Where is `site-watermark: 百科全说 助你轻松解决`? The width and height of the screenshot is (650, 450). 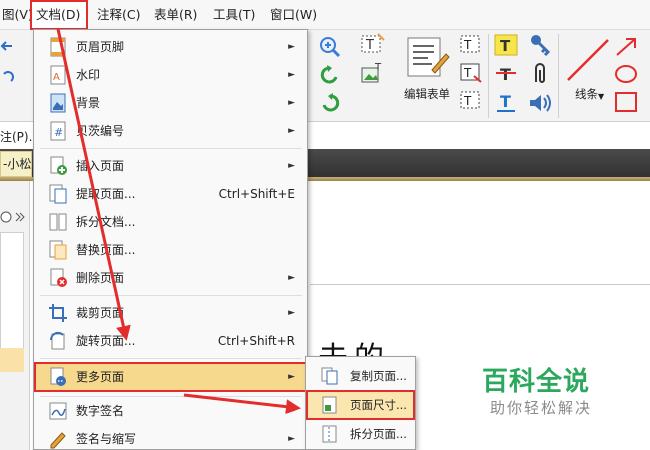
site-watermark: 百科全说 助你轻松解决 is located at coordinates (543, 389).